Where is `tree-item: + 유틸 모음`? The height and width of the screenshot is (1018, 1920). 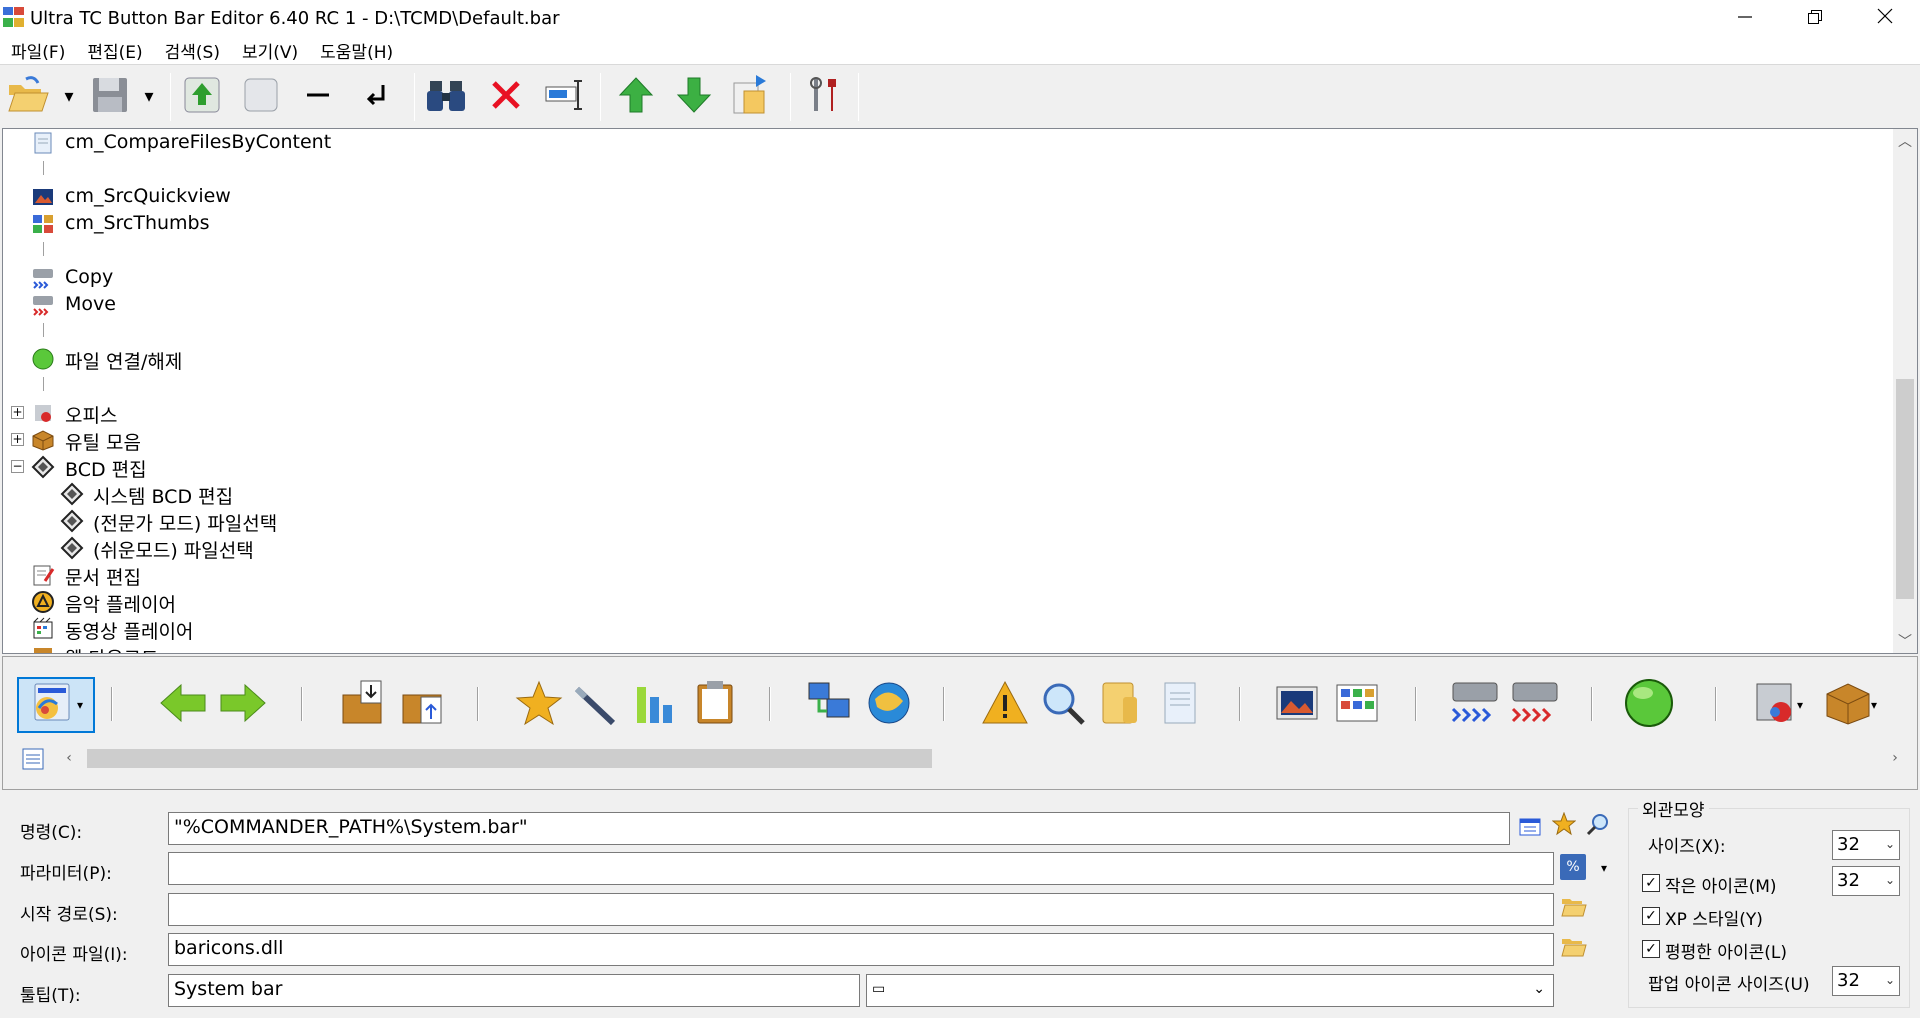
tree-item: + 유틸 모음 is located at coordinates (943, 440).